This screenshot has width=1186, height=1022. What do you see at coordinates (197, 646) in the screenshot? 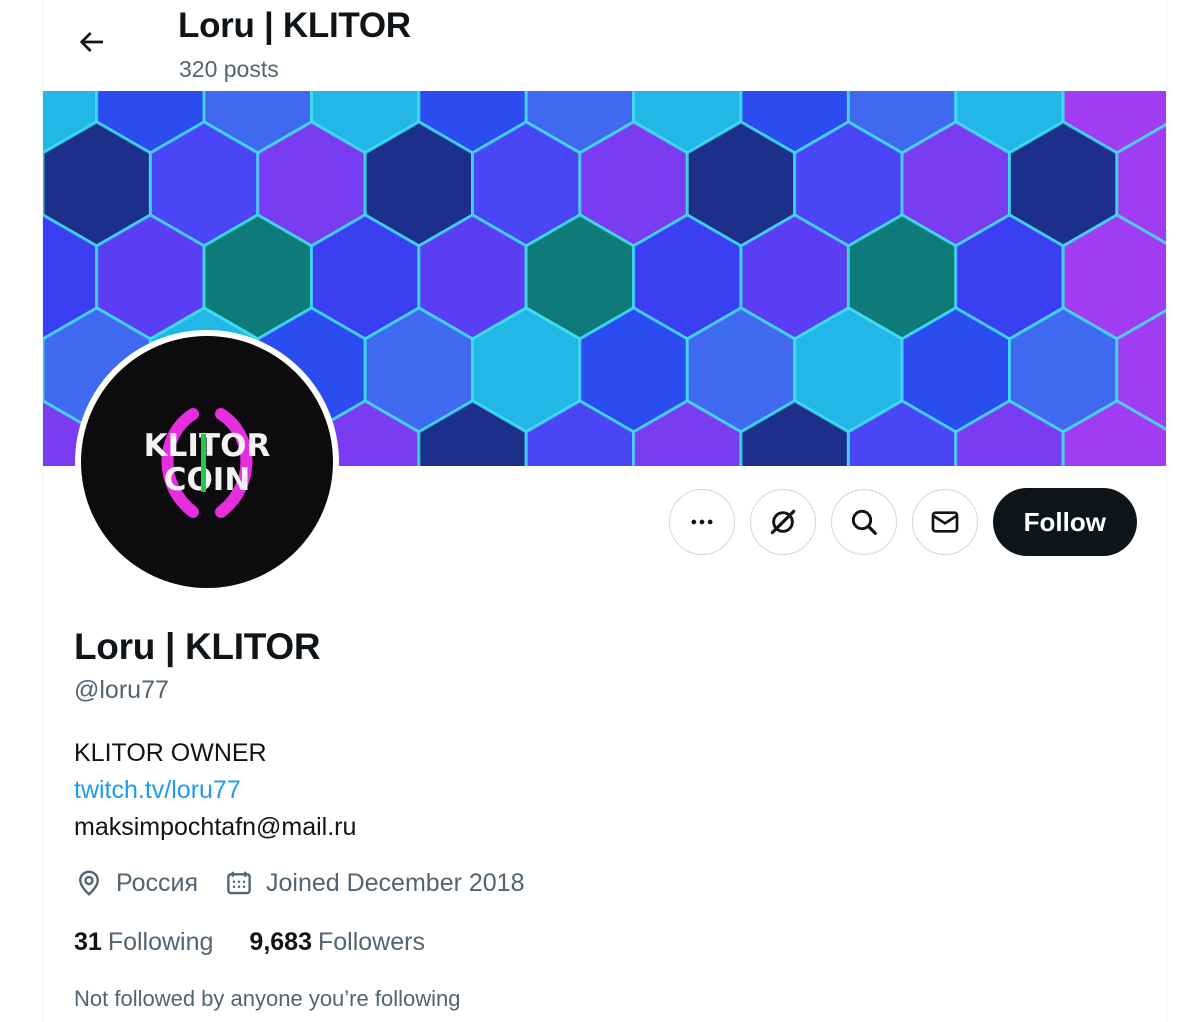
I see `profile-name: Loru | KLITOR` at bounding box center [197, 646].